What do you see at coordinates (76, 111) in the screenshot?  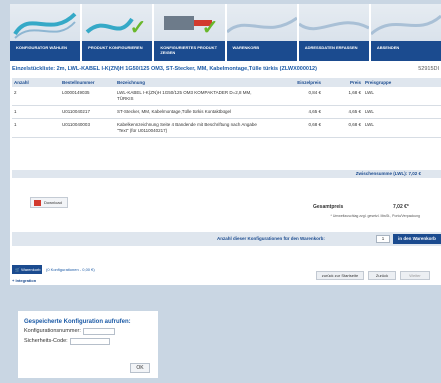 I see `cell-order-no: U0110040217` at bounding box center [76, 111].